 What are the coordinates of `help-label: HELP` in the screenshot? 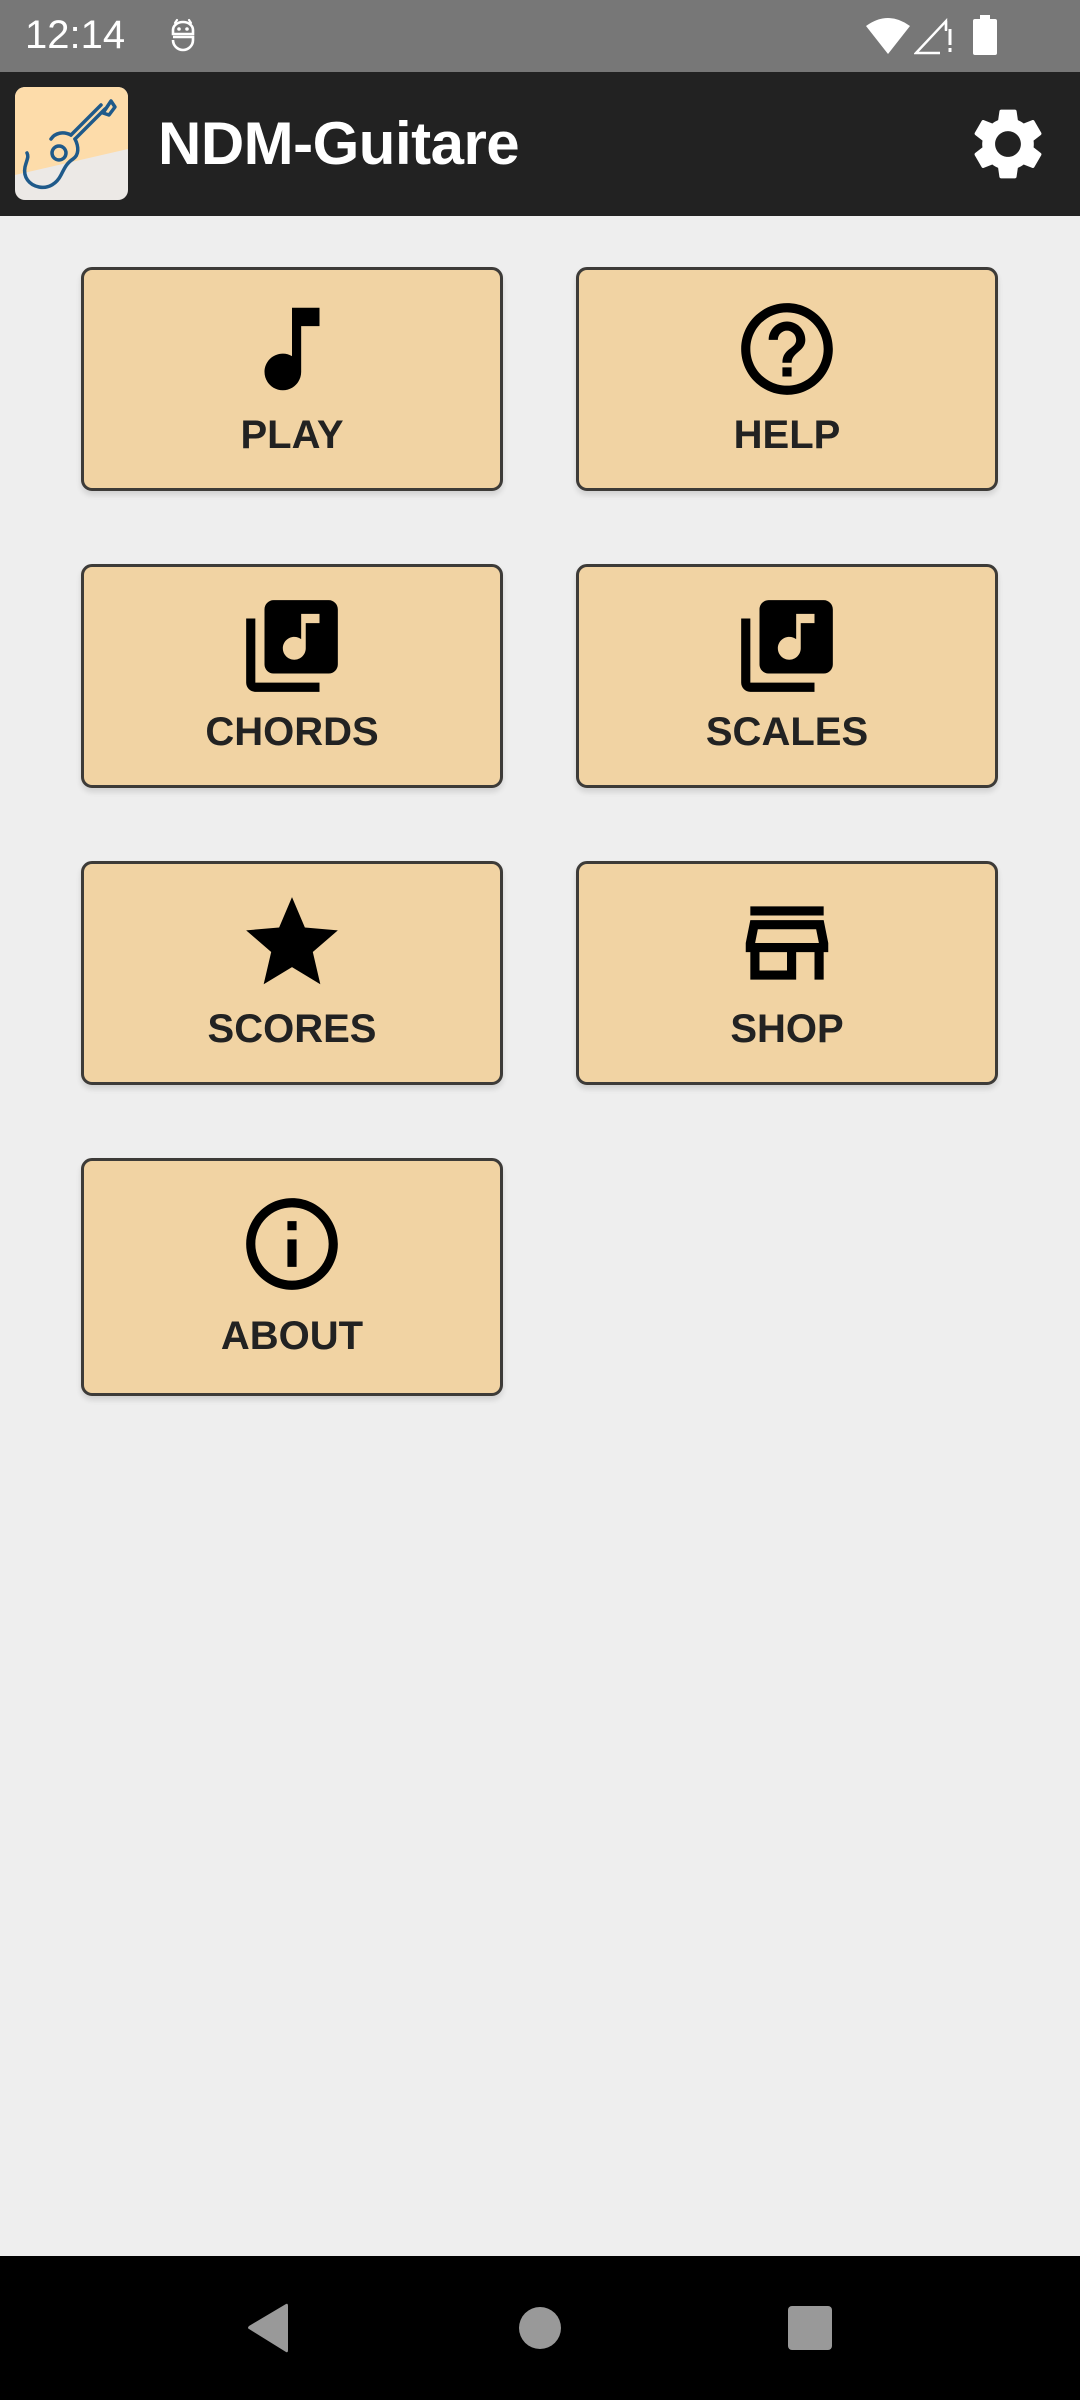 It's located at (787, 435).